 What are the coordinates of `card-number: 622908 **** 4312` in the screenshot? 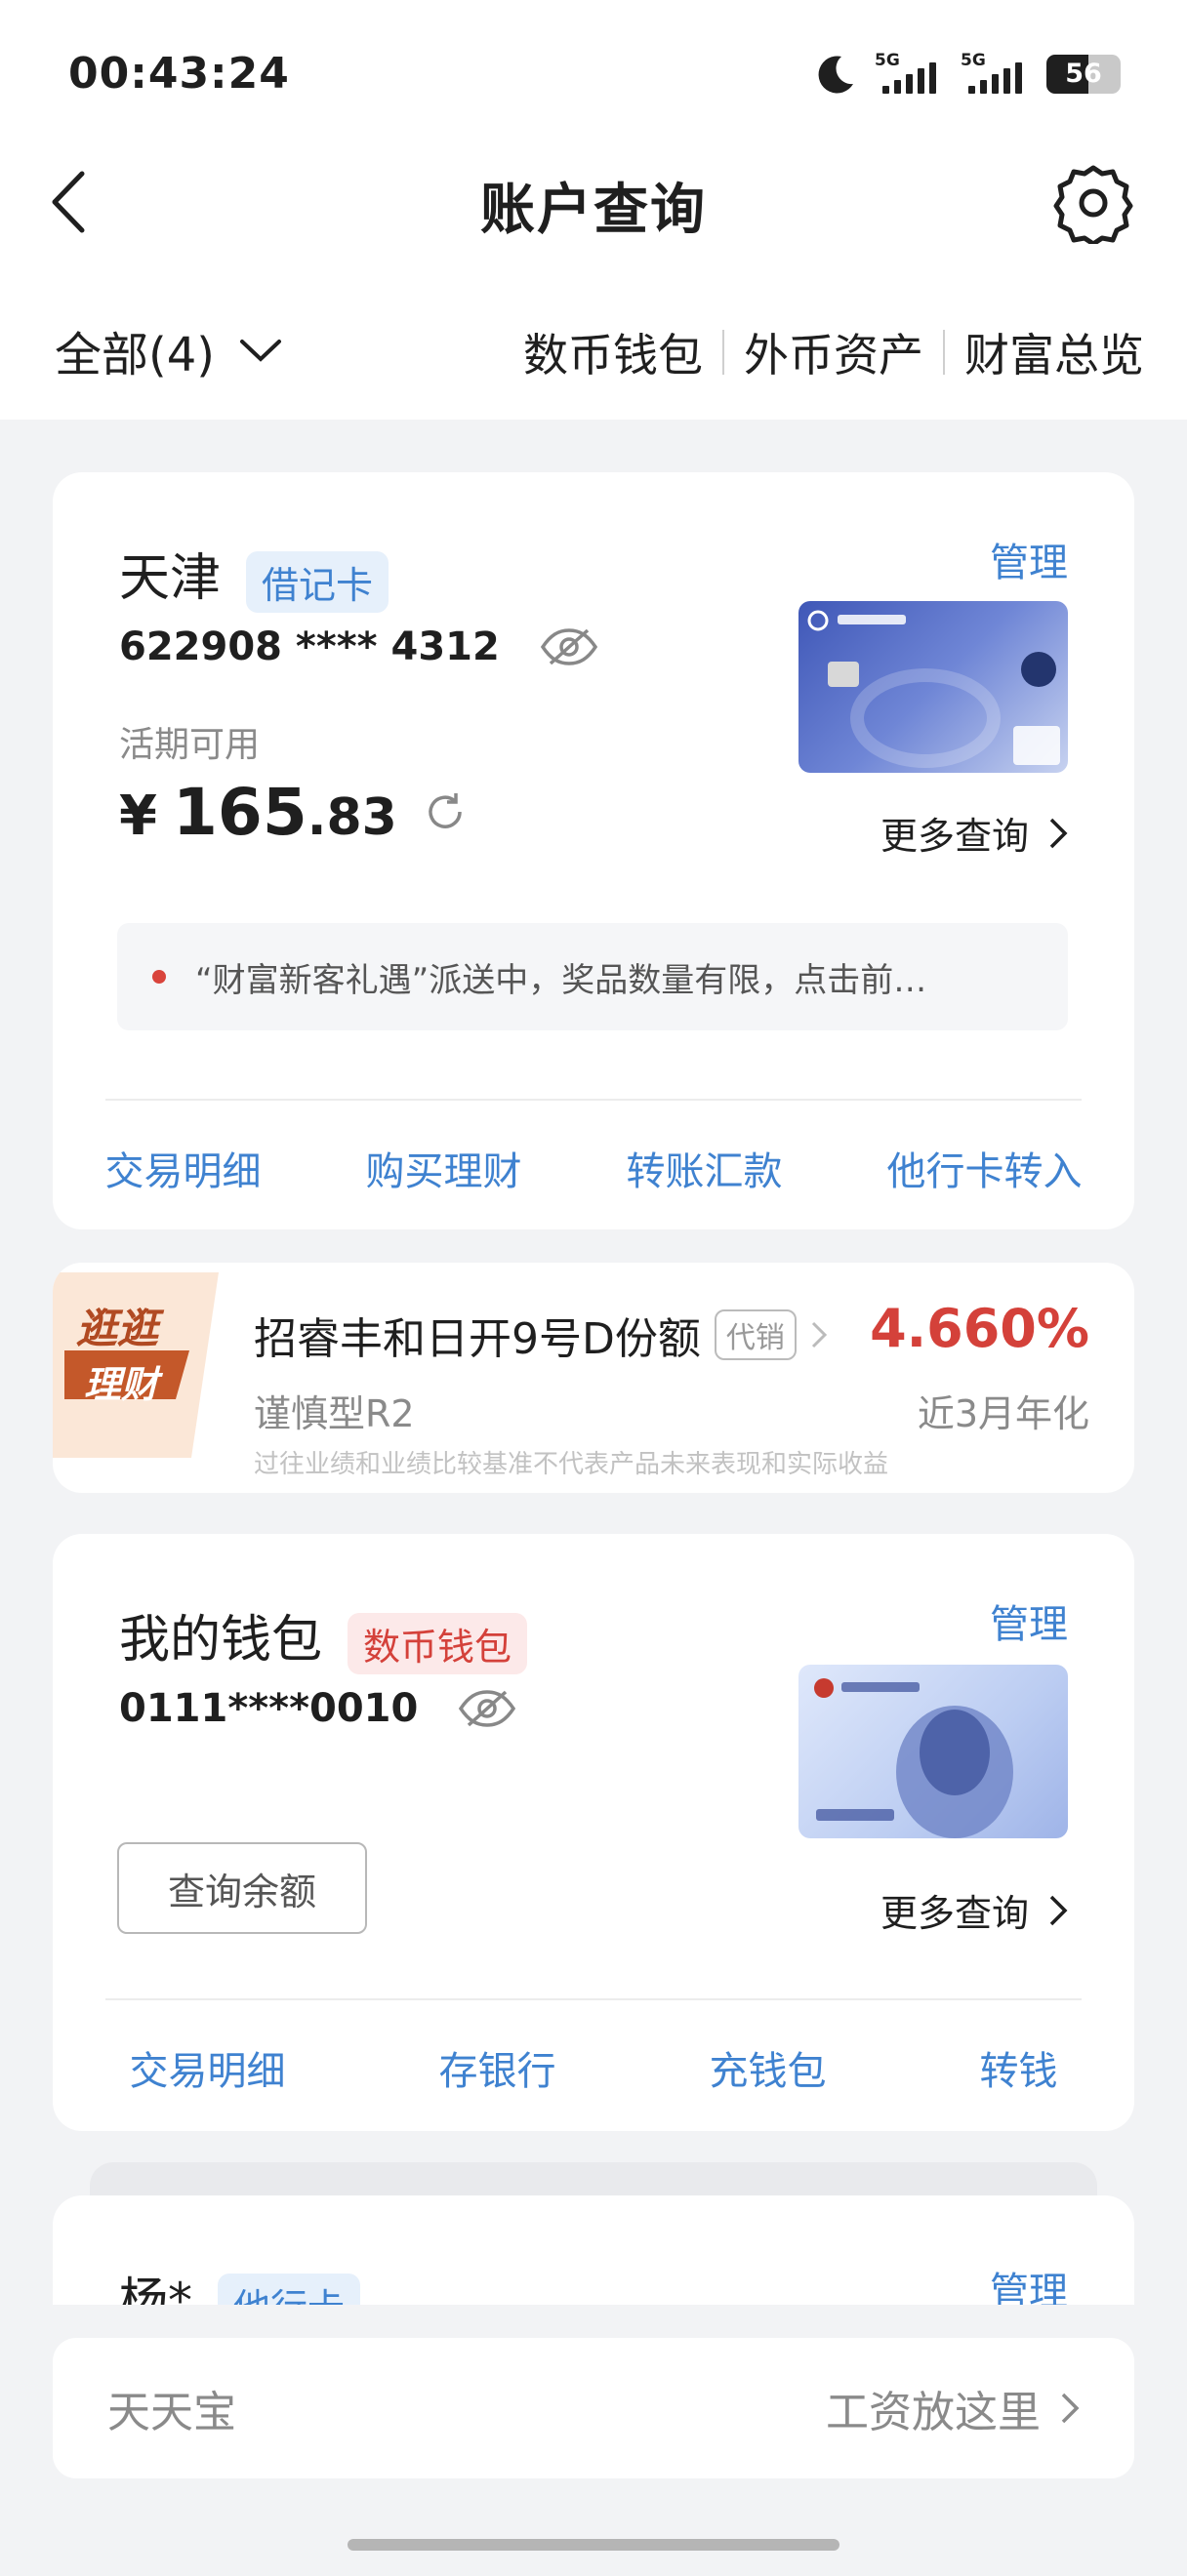 It's located at (309, 646).